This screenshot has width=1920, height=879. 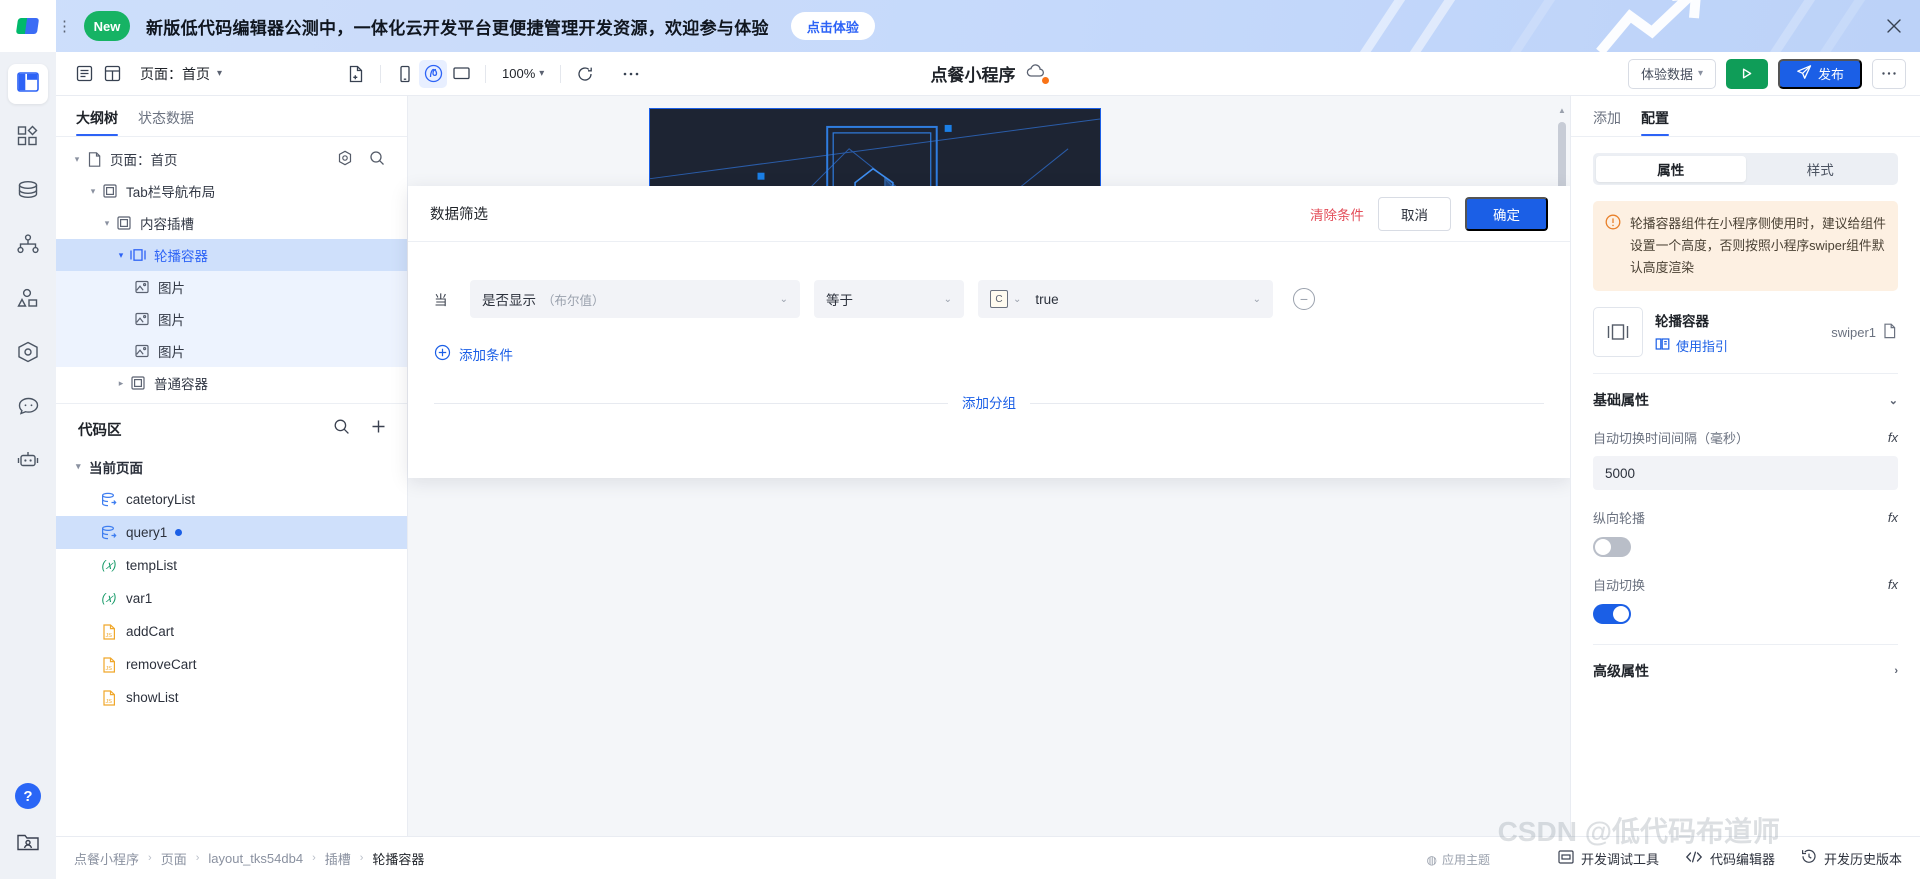 What do you see at coordinates (231, 697) in the screenshot?
I see `code-item-showList: JS showList` at bounding box center [231, 697].